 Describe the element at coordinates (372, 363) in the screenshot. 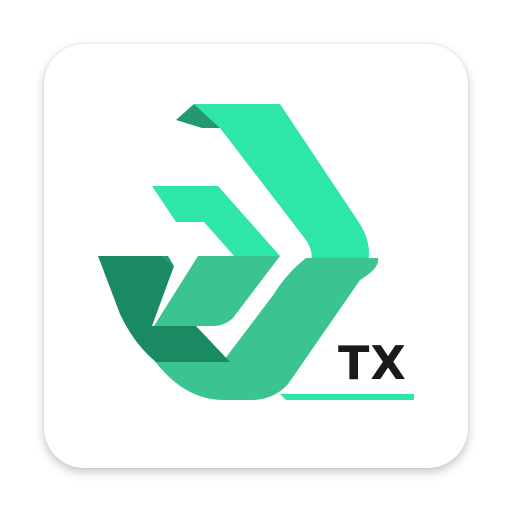

I see `badge-text-tx: TX` at that location.